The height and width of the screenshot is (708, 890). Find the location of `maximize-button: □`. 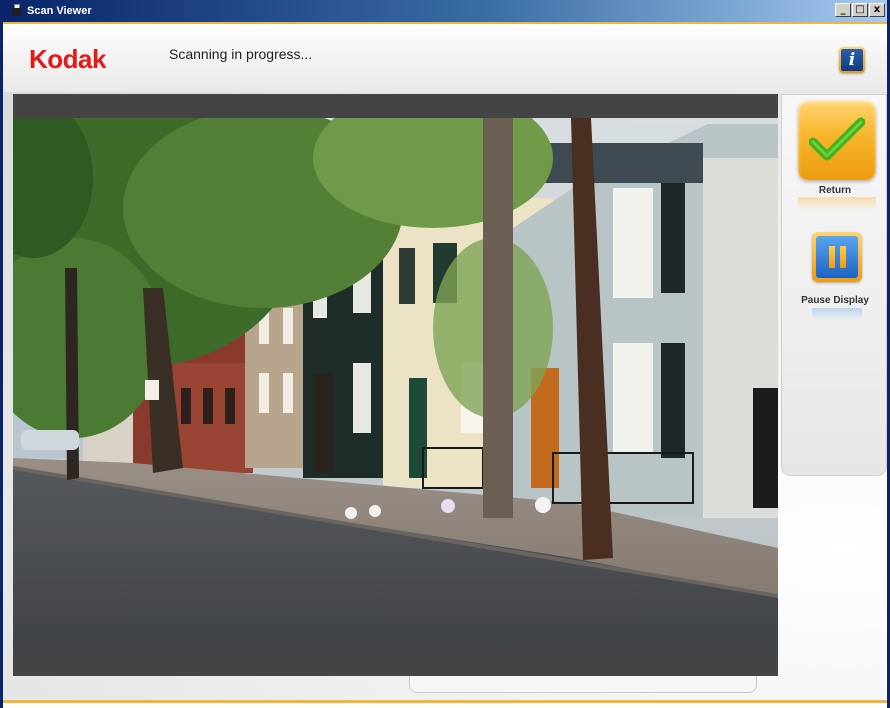

maximize-button: □ is located at coordinates (860, 10).